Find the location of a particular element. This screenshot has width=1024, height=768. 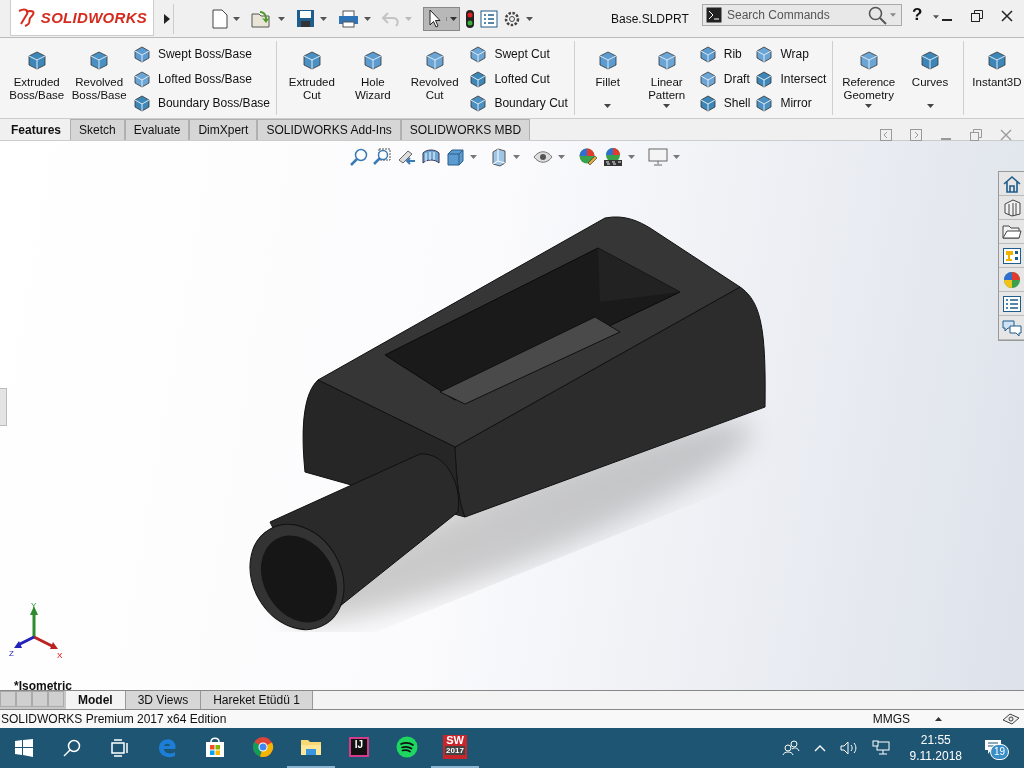

ribbon-button: Wrap is located at coordinates (791, 54).